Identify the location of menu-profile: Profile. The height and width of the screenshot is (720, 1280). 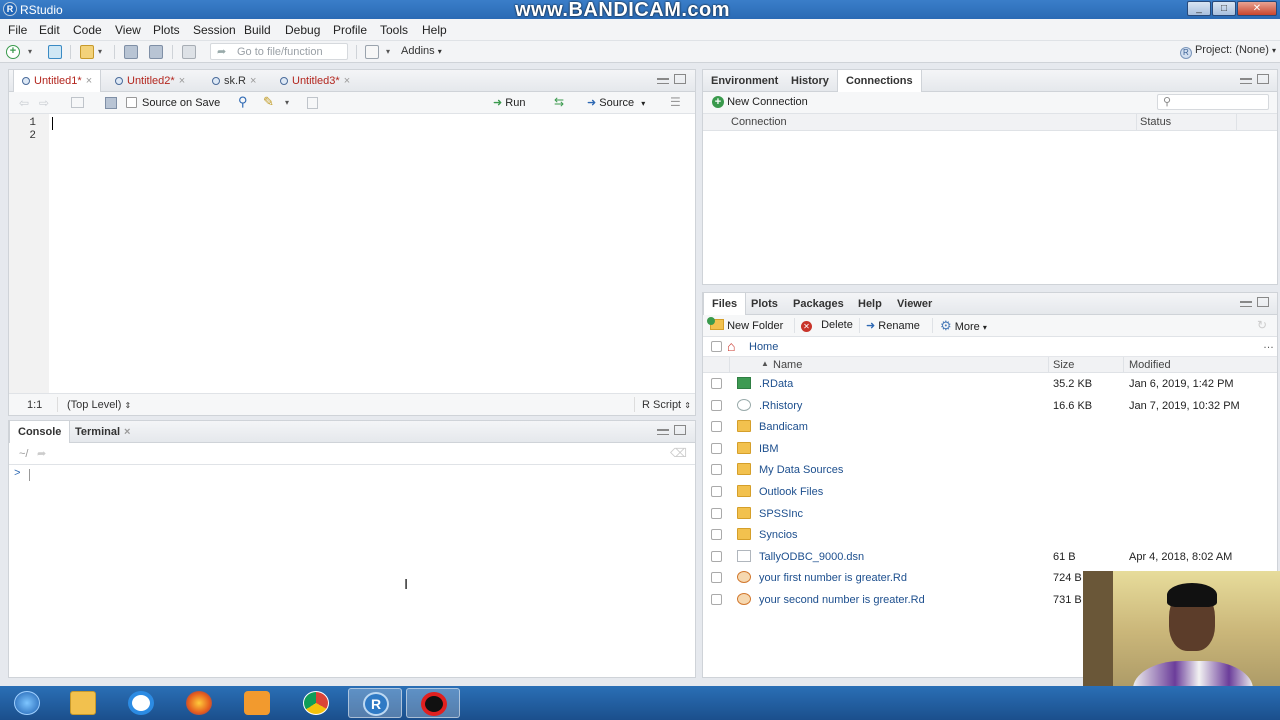
(350, 30).